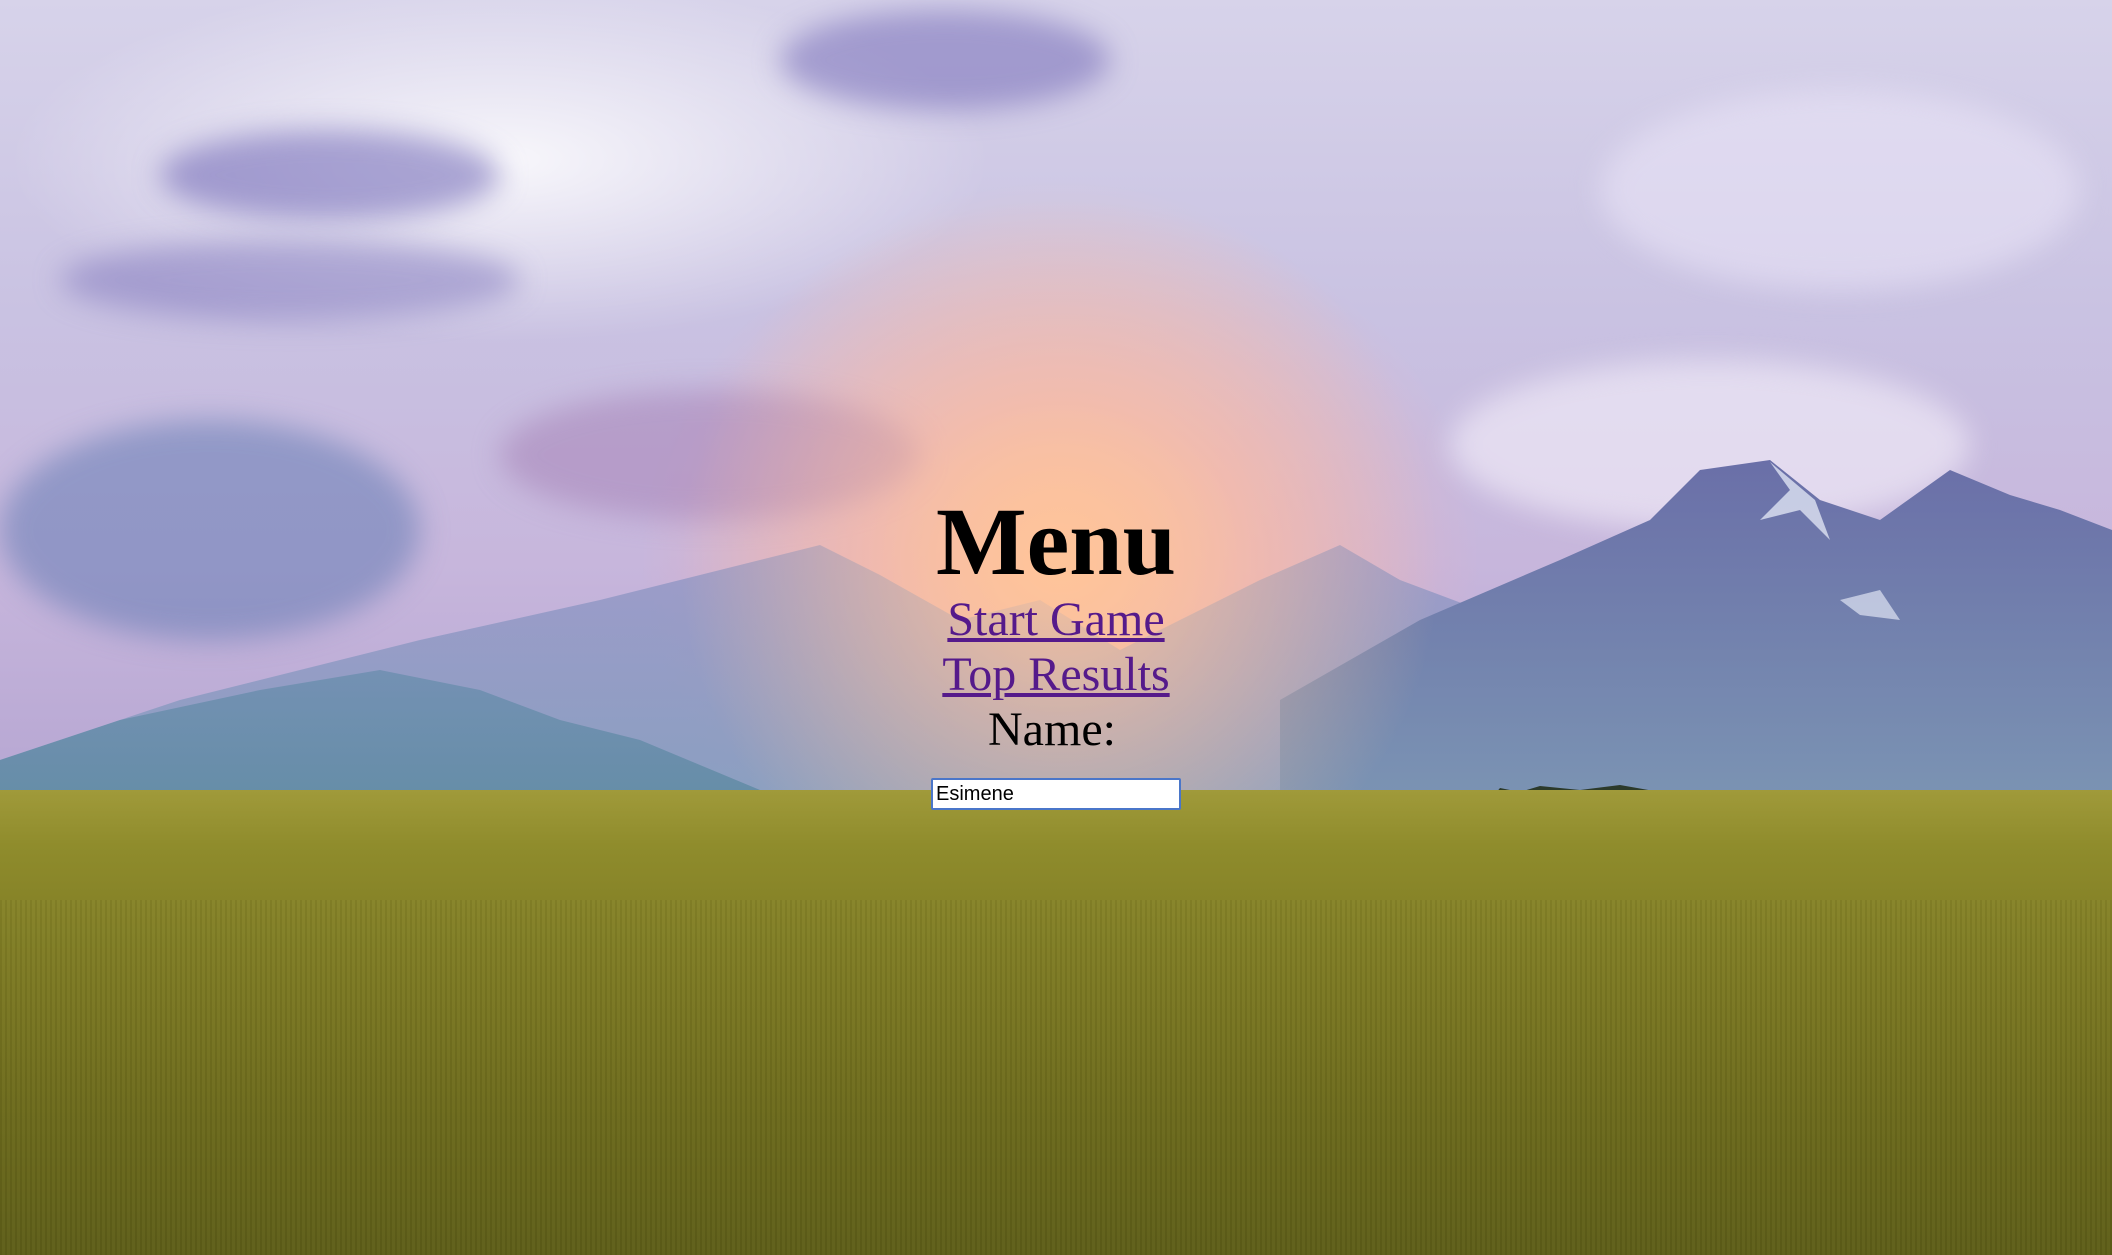 The height and width of the screenshot is (1255, 2112). What do you see at coordinates (1055, 674) in the screenshot?
I see `top-results-link: Top Results` at bounding box center [1055, 674].